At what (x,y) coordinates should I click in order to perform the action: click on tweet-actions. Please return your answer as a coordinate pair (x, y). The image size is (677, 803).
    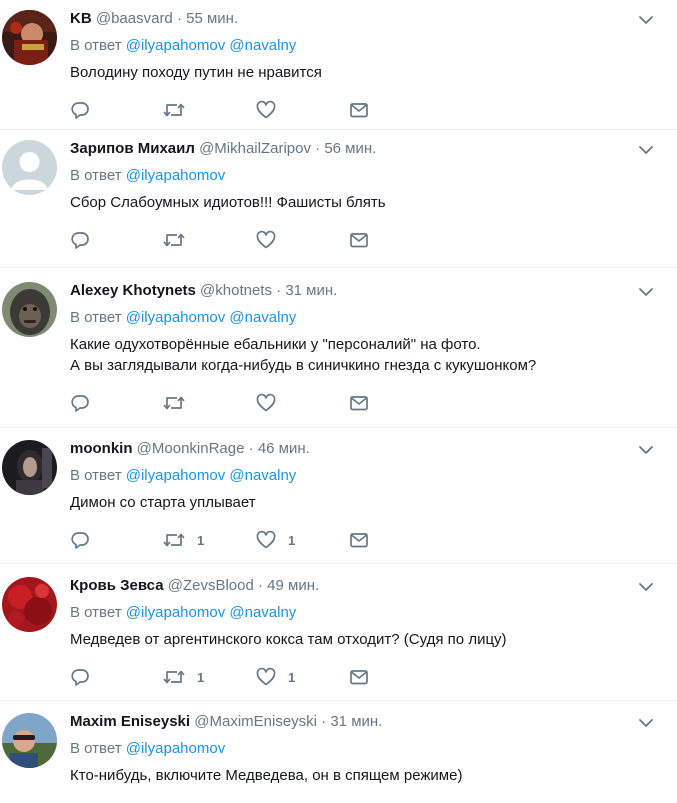
    Looking at the image, I should click on (363, 110).